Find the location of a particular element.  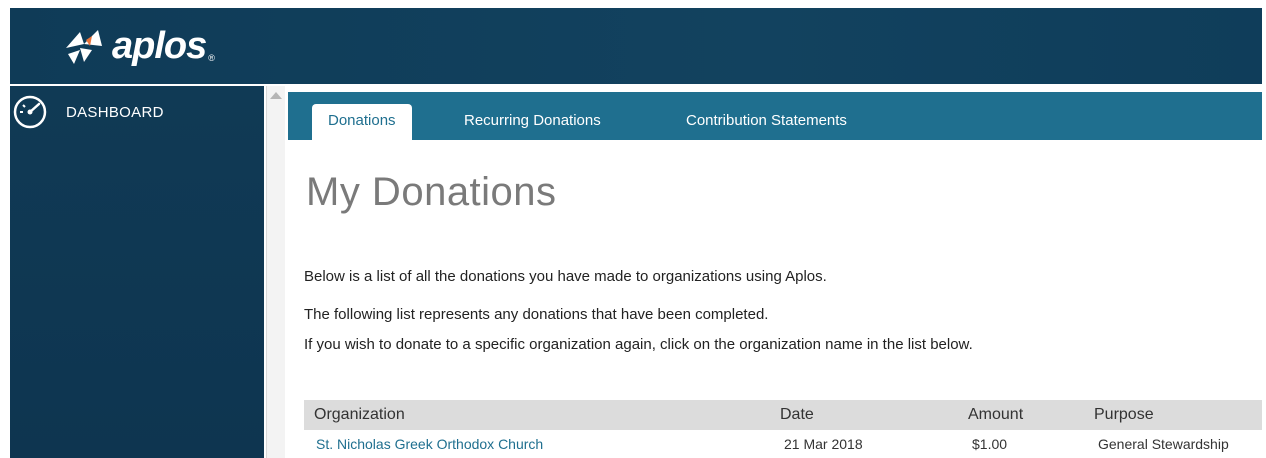

speedometer-icon is located at coordinates (30, 112).